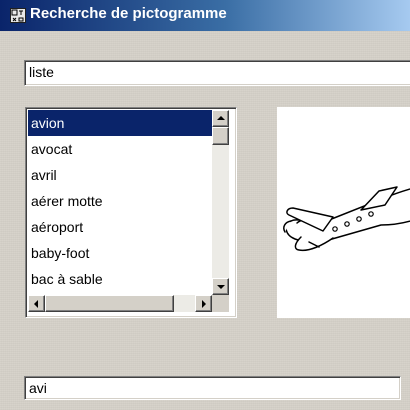  Describe the element at coordinates (120, 123) in the screenshot. I see `list-item-selected: avion` at that location.